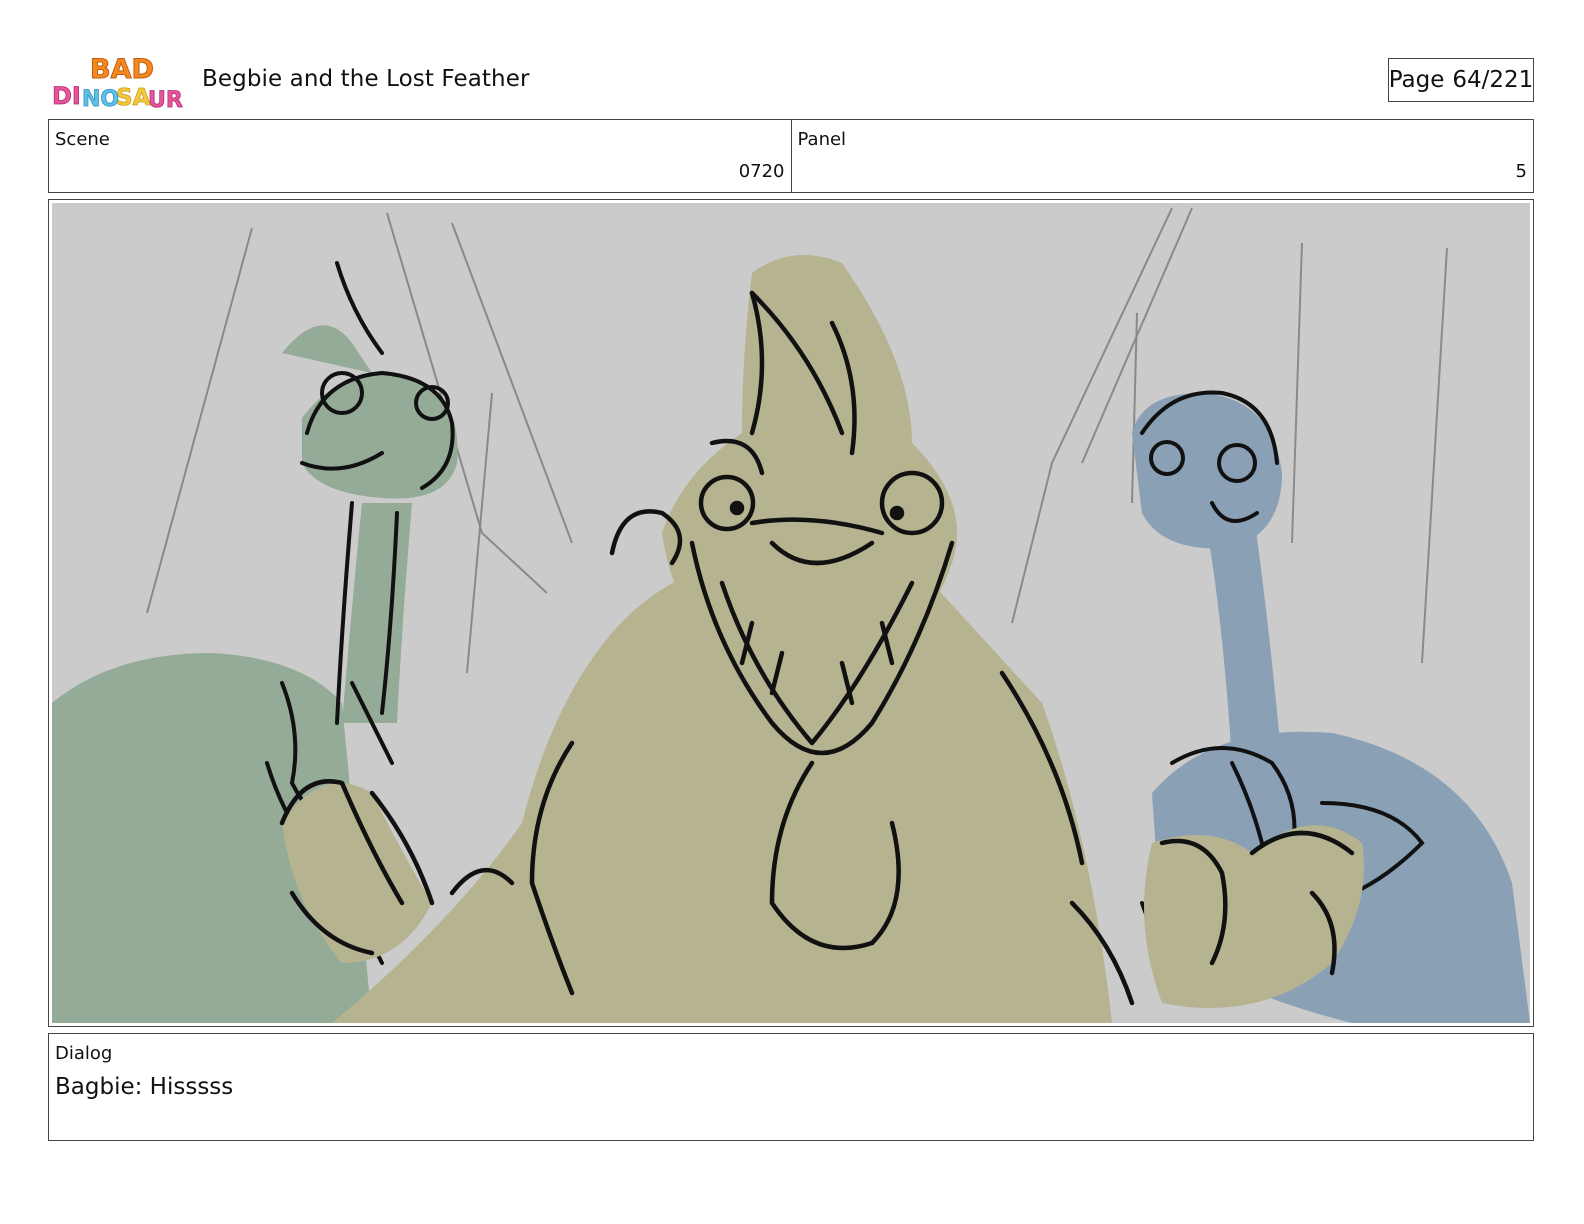 Image resolution: width=1584 pixels, height=1224 pixels. What do you see at coordinates (1162, 156) in the screenshot?
I see `panel-cell: Panel 5` at bounding box center [1162, 156].